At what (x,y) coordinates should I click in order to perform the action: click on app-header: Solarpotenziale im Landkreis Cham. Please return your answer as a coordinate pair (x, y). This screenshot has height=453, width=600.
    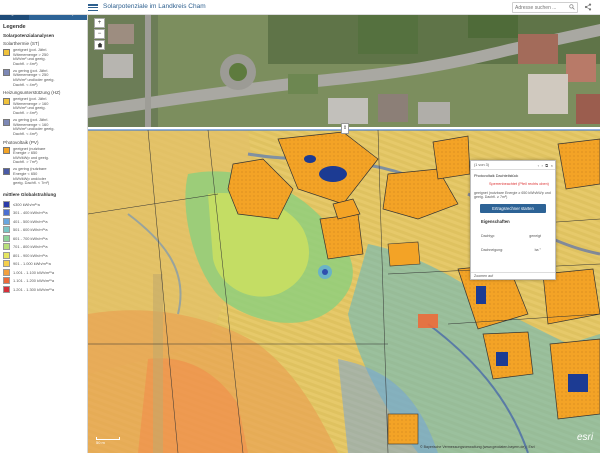
    Looking at the image, I should click on (300, 7).